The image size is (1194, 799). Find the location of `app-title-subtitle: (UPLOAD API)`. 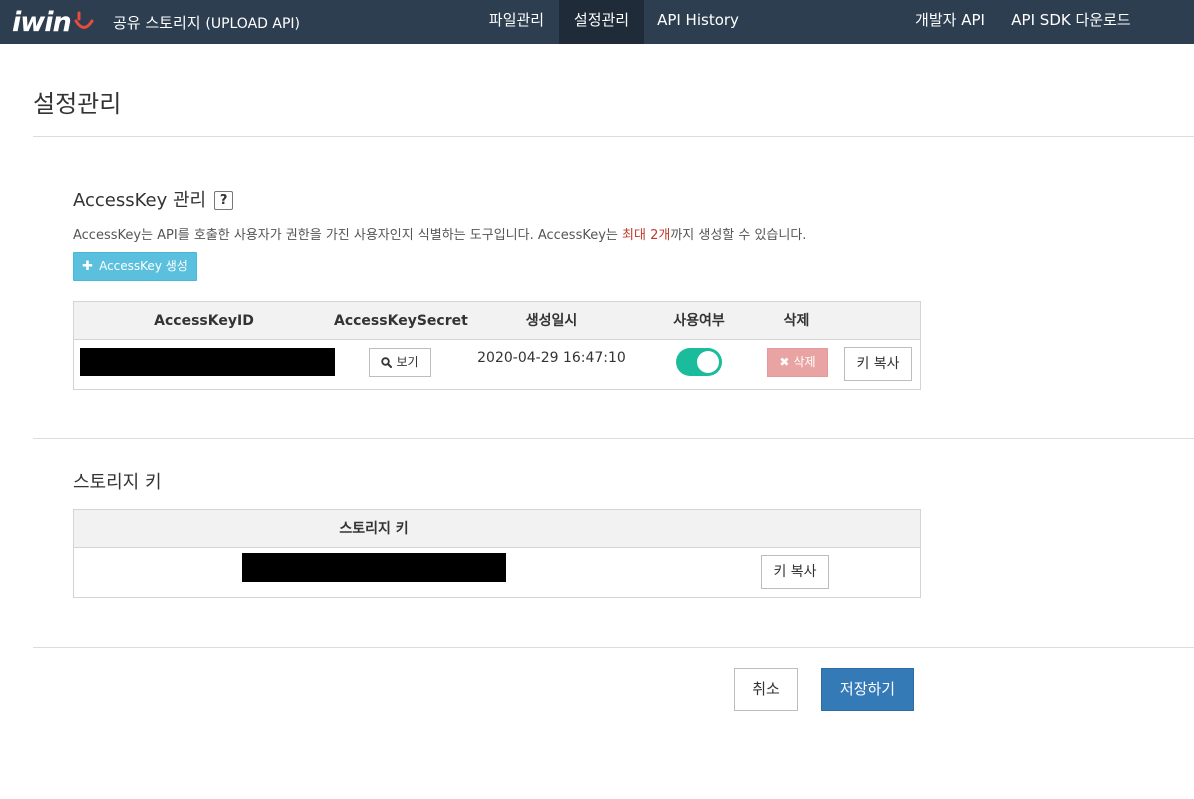

app-title-subtitle: (UPLOAD API) is located at coordinates (253, 24).